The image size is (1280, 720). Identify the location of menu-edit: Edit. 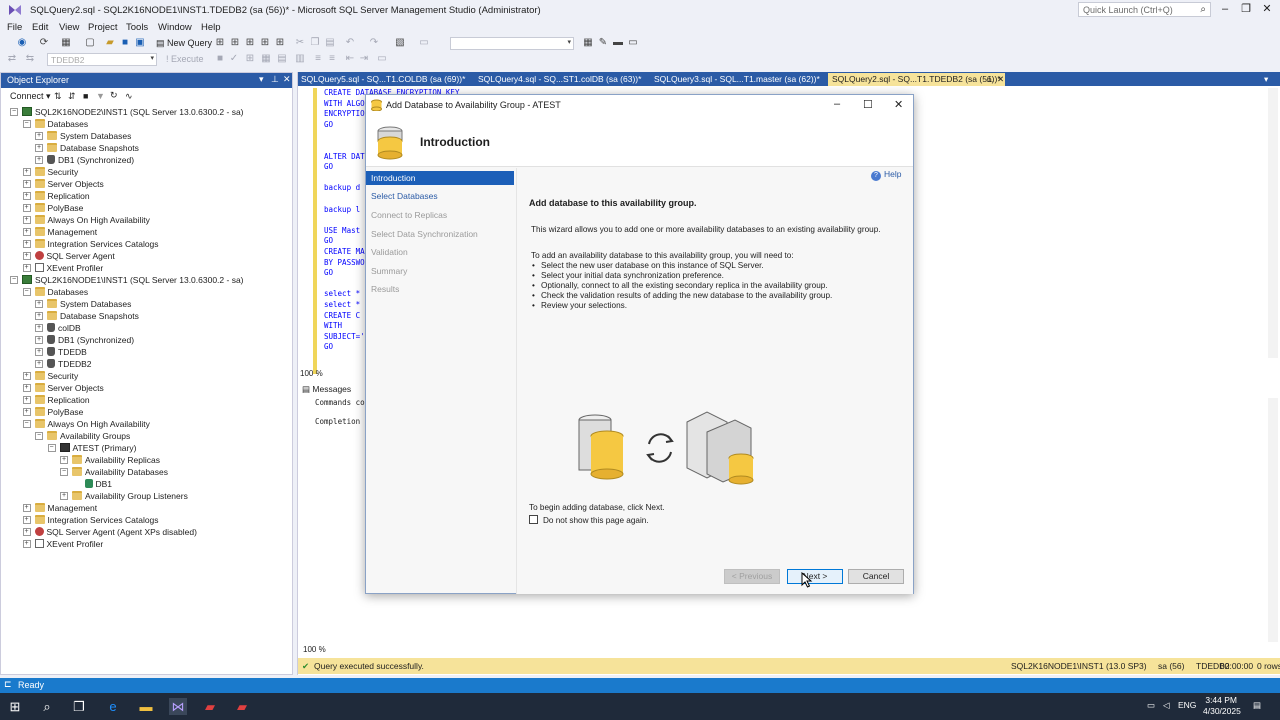
(40, 27).